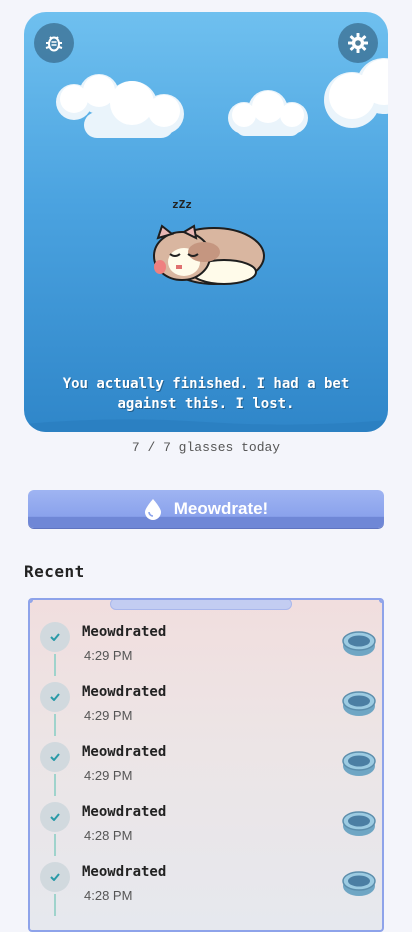 This screenshot has width=412, height=932. Describe the element at coordinates (54, 571) in the screenshot. I see `recent-heading: Recent` at that location.